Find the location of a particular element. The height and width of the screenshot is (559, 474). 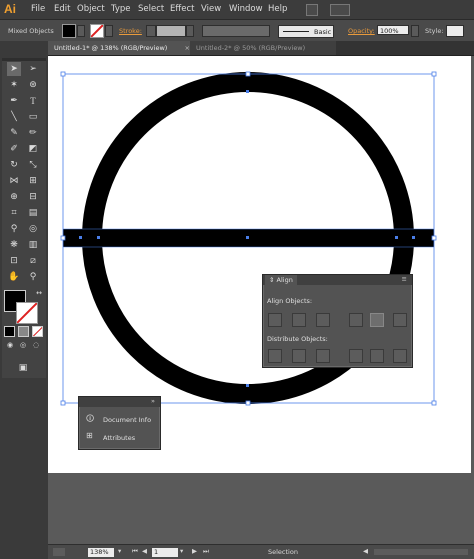

status-icon is located at coordinates (59, 552).